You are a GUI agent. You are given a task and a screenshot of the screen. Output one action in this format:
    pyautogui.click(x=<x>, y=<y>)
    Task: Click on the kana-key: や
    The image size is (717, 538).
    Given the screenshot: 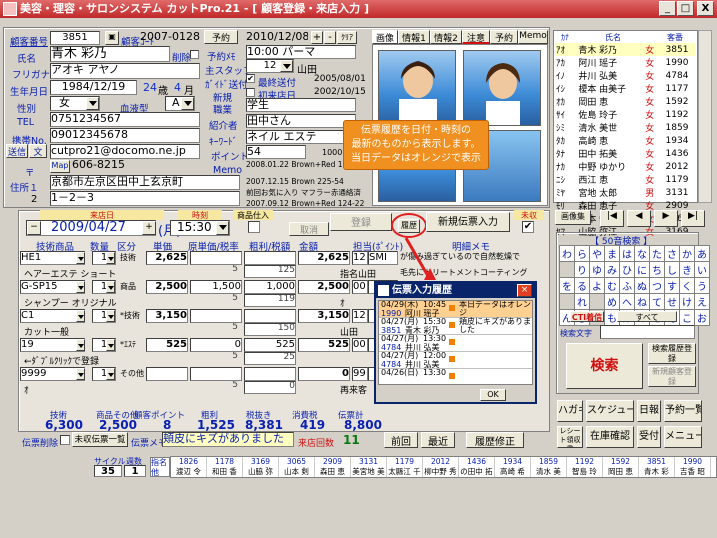 What is the action you would take?
    pyautogui.click(x=597, y=253)
    